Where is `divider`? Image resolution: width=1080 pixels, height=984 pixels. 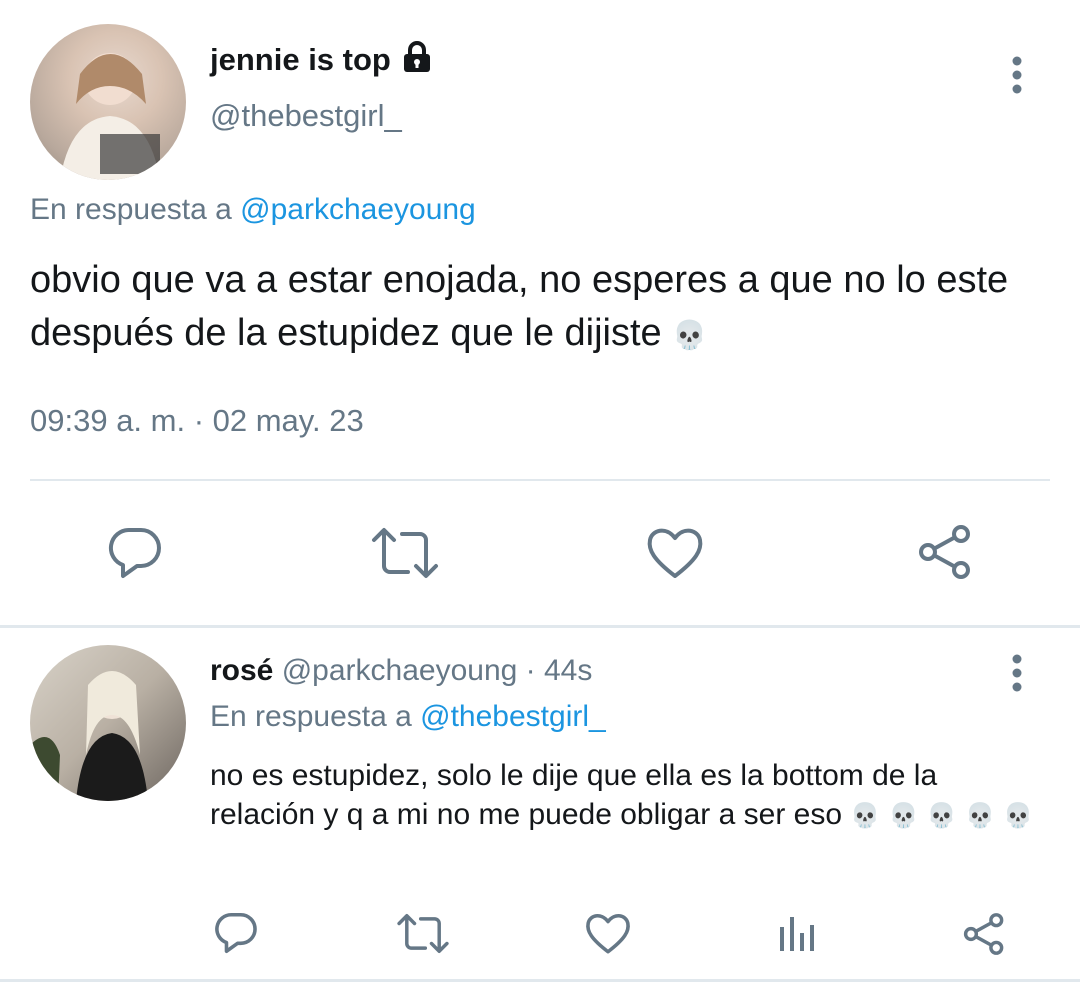
divider is located at coordinates (540, 480).